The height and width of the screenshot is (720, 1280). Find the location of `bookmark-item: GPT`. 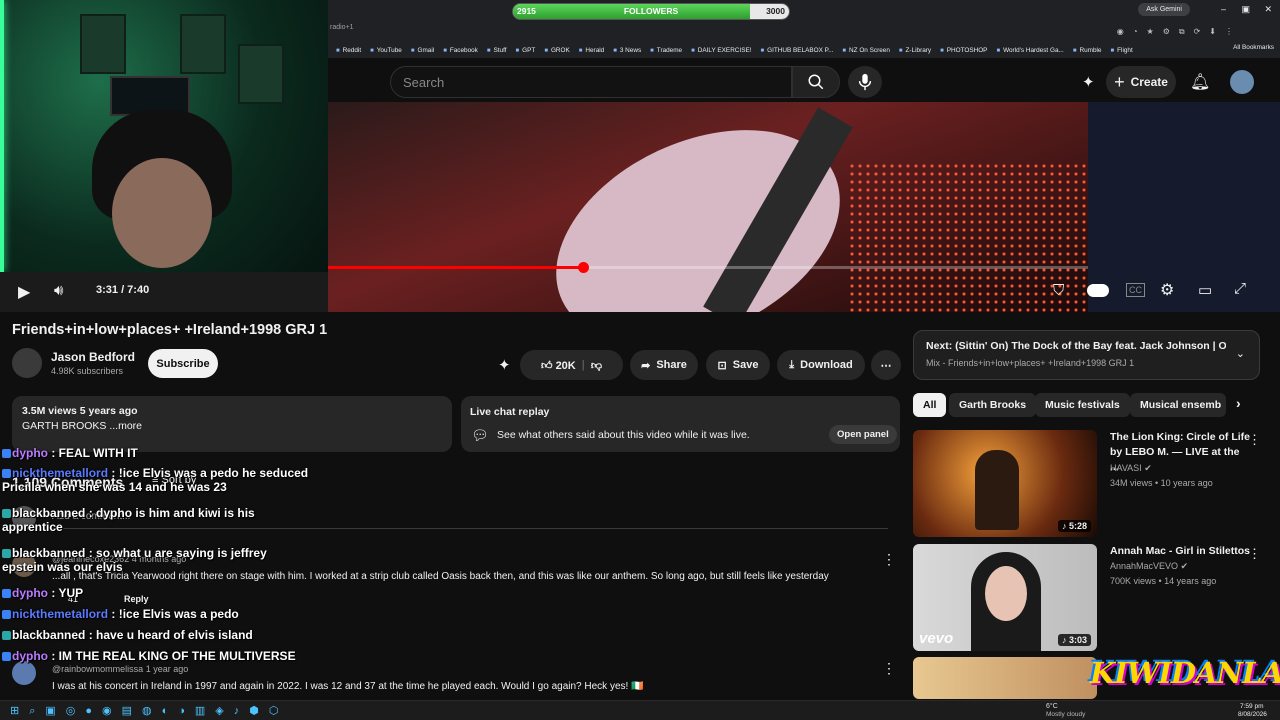

bookmark-item: GPT is located at coordinates (525, 50).